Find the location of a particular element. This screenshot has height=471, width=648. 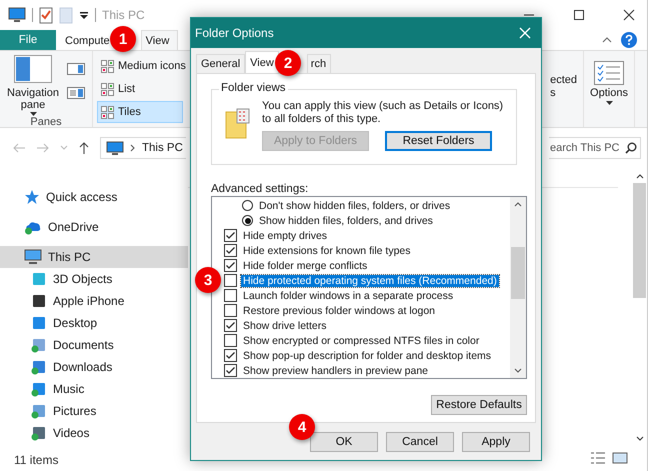

dialog-tab: General is located at coordinates (221, 63).